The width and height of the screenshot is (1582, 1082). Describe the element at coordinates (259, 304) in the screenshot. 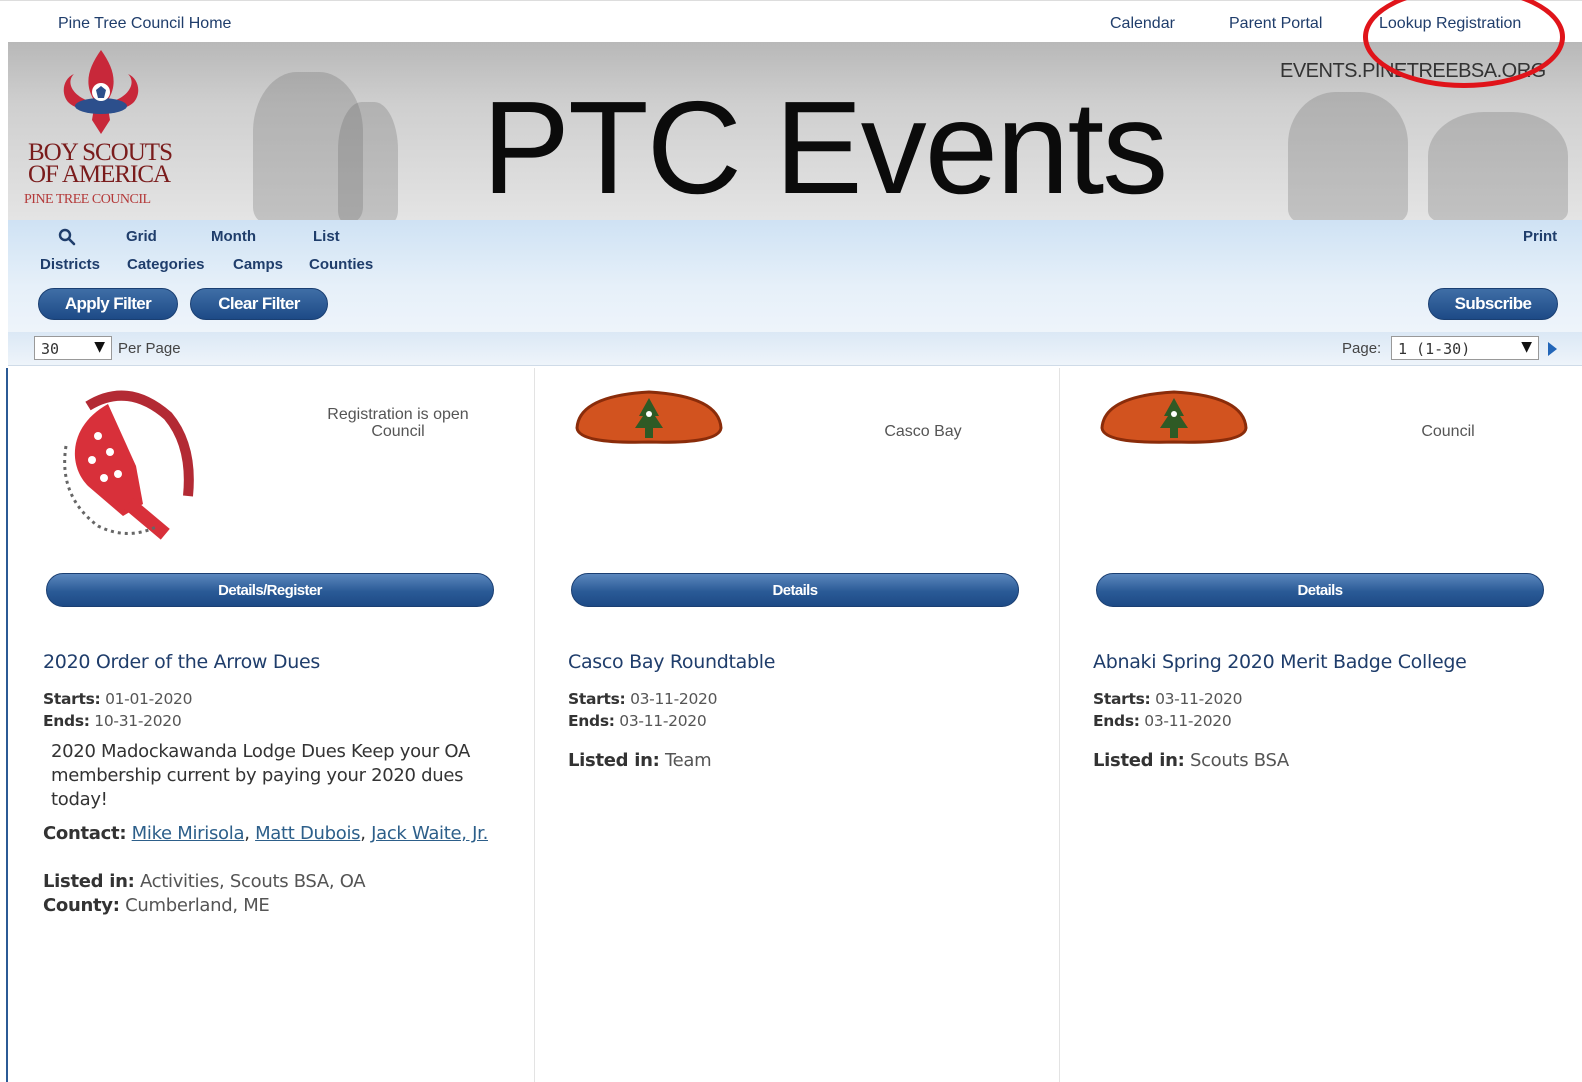

I see `clear-filter-button: Clear Filter` at that location.